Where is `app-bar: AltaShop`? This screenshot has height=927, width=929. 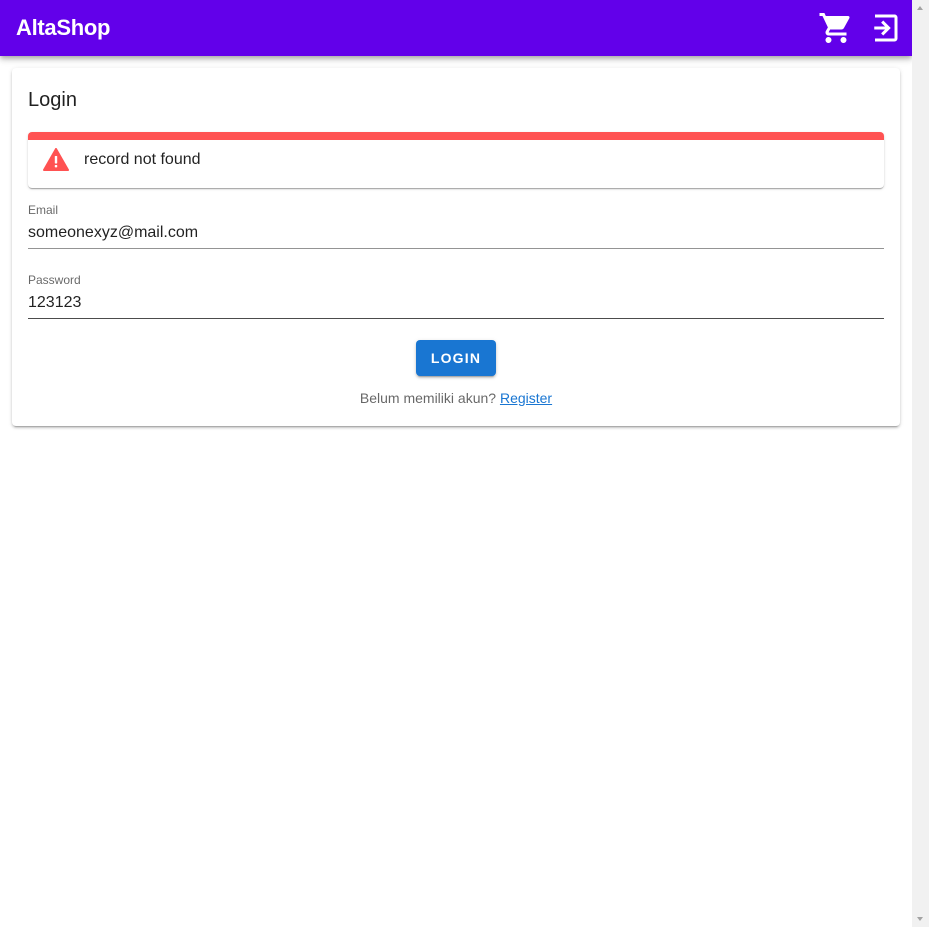
app-bar: AltaShop is located at coordinates (456, 28).